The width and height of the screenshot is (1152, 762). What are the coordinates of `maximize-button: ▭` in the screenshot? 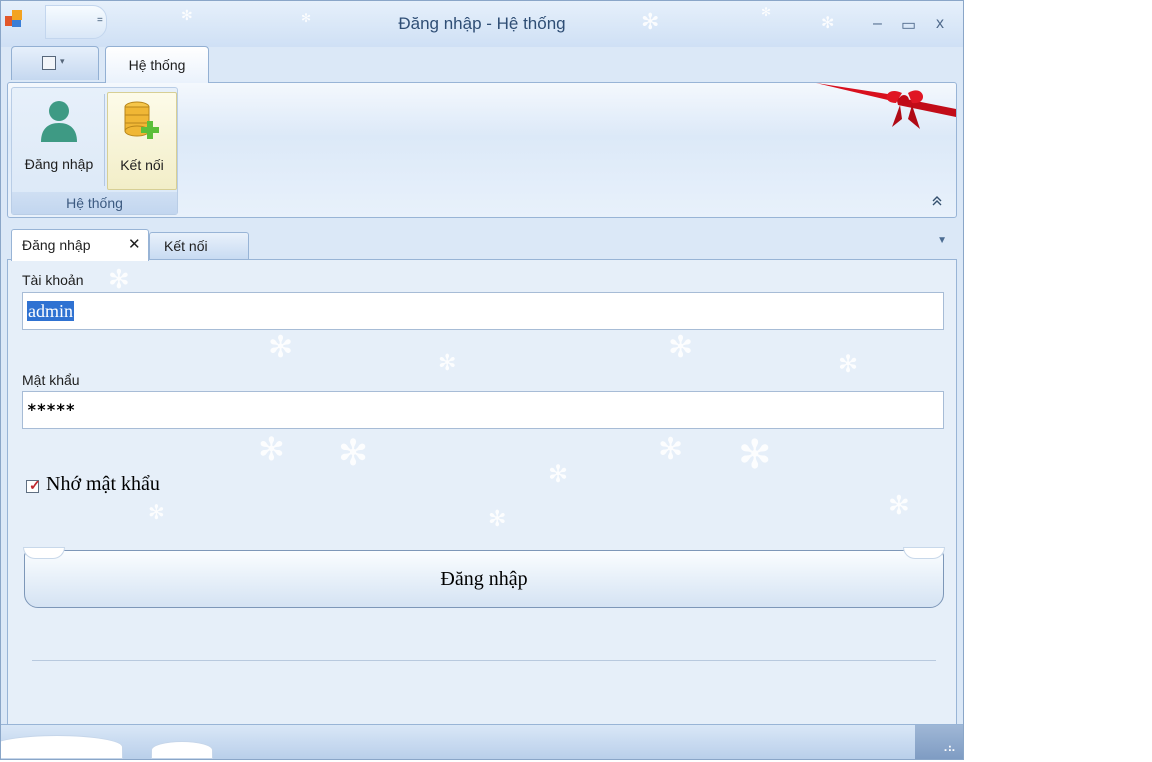 It's located at (908, 25).